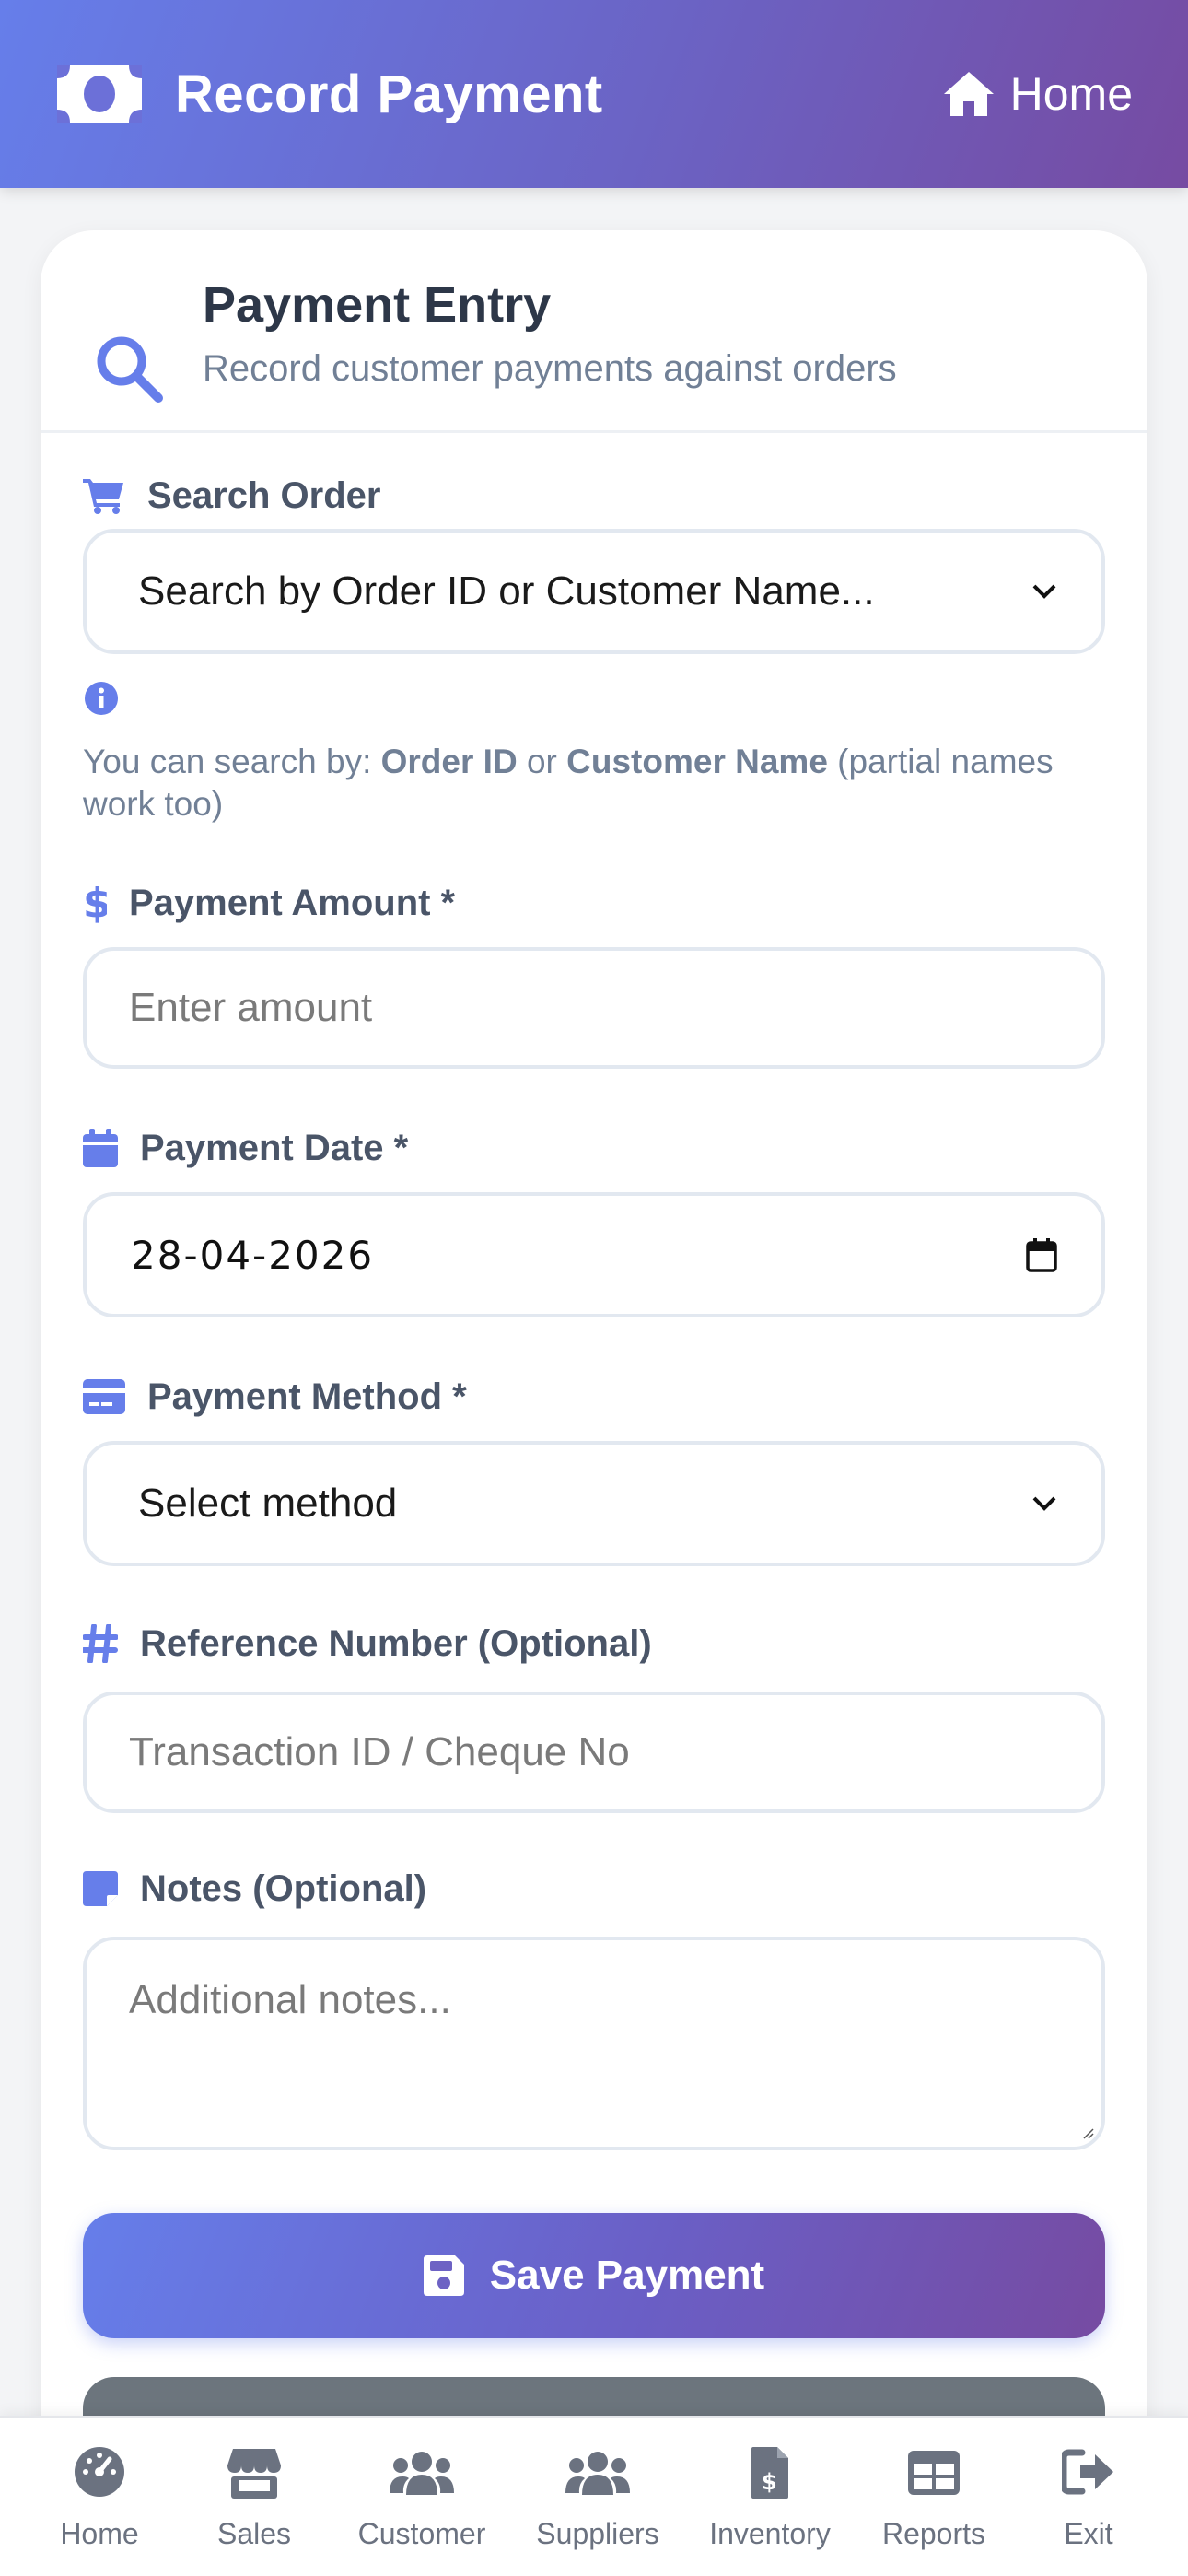 This screenshot has width=1188, height=2576. What do you see at coordinates (100, 1888) in the screenshot?
I see `sticky-note-icon` at bounding box center [100, 1888].